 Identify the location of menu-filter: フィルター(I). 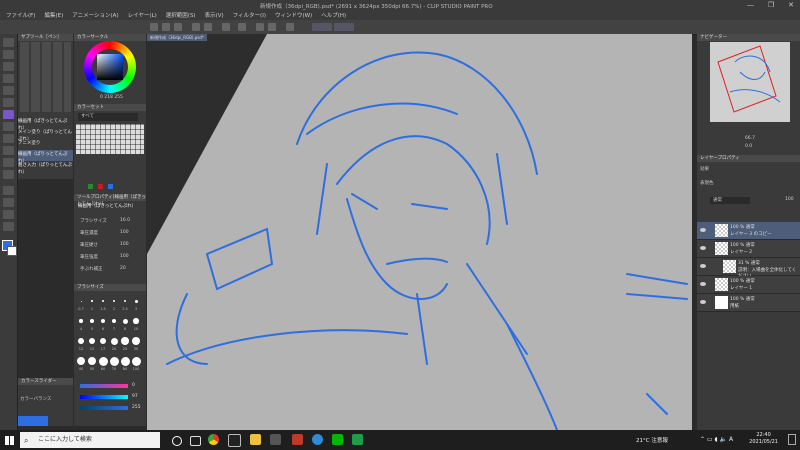
(249, 15).